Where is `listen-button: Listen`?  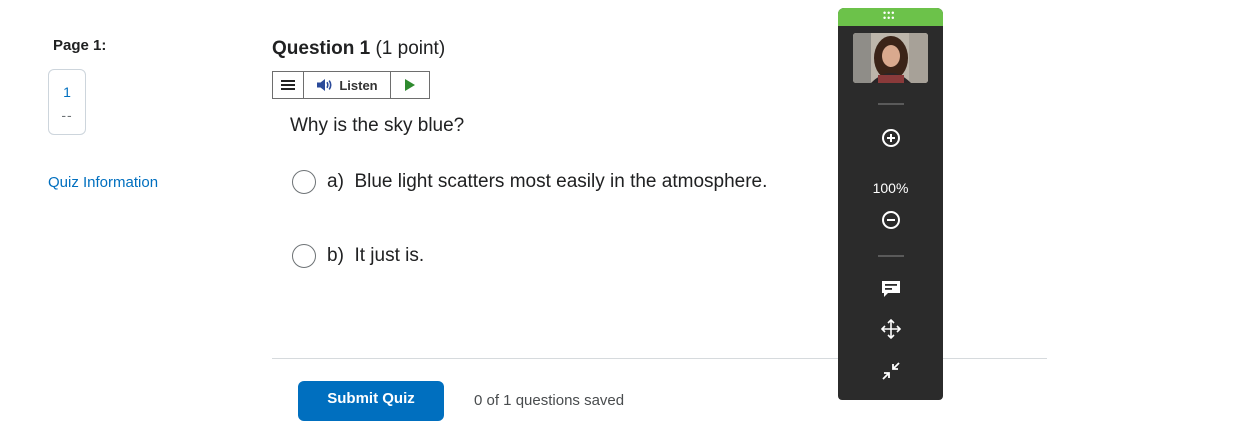
listen-button: Listen is located at coordinates (347, 85).